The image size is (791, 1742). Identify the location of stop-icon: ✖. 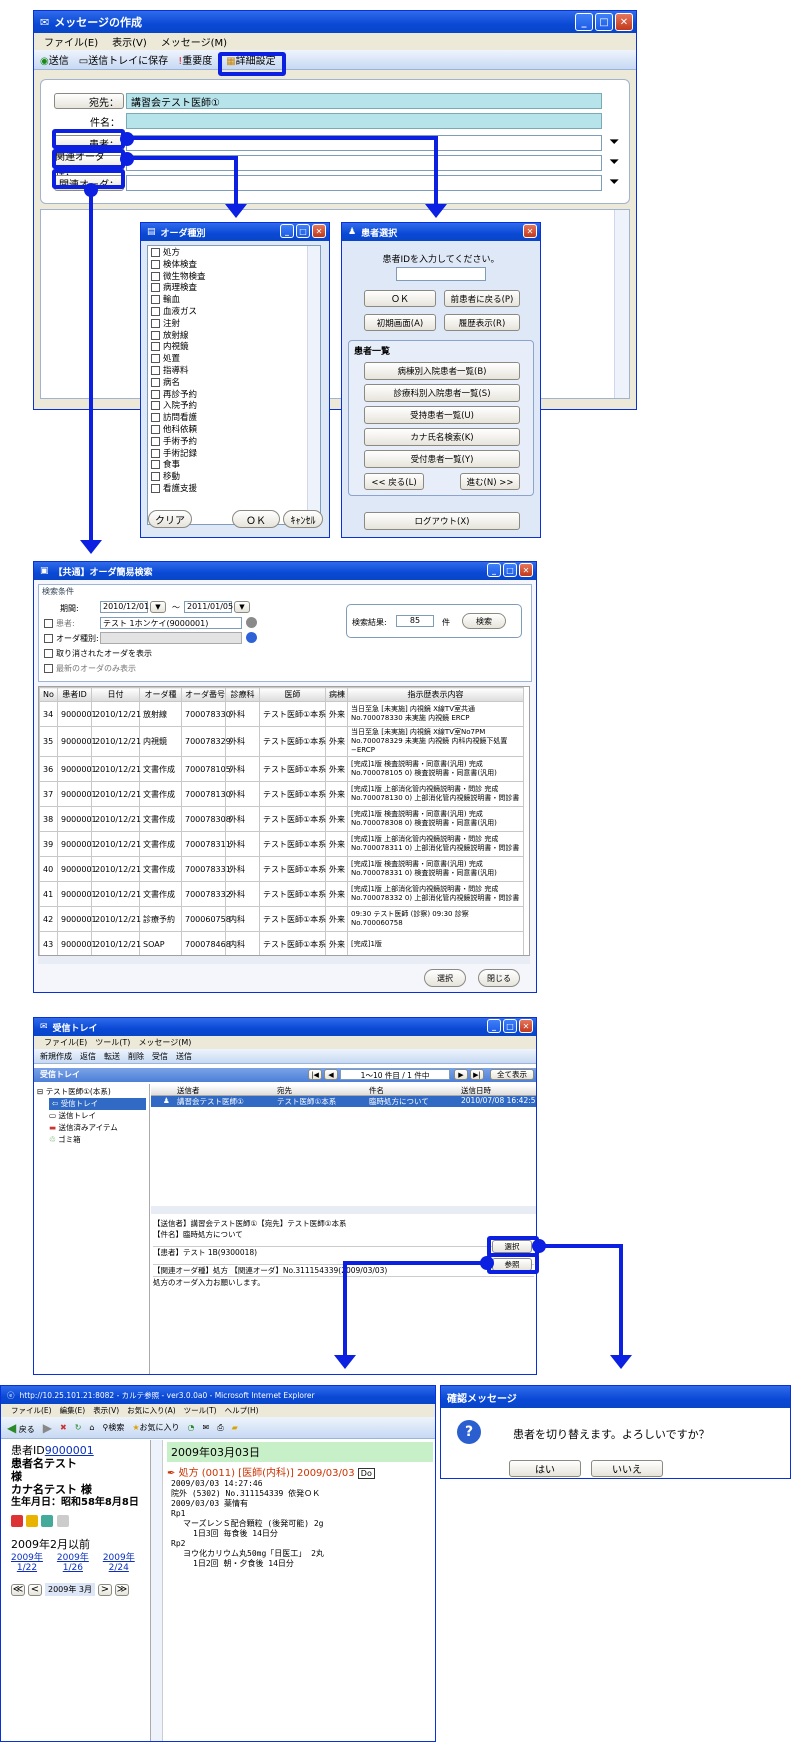
(63, 1427).